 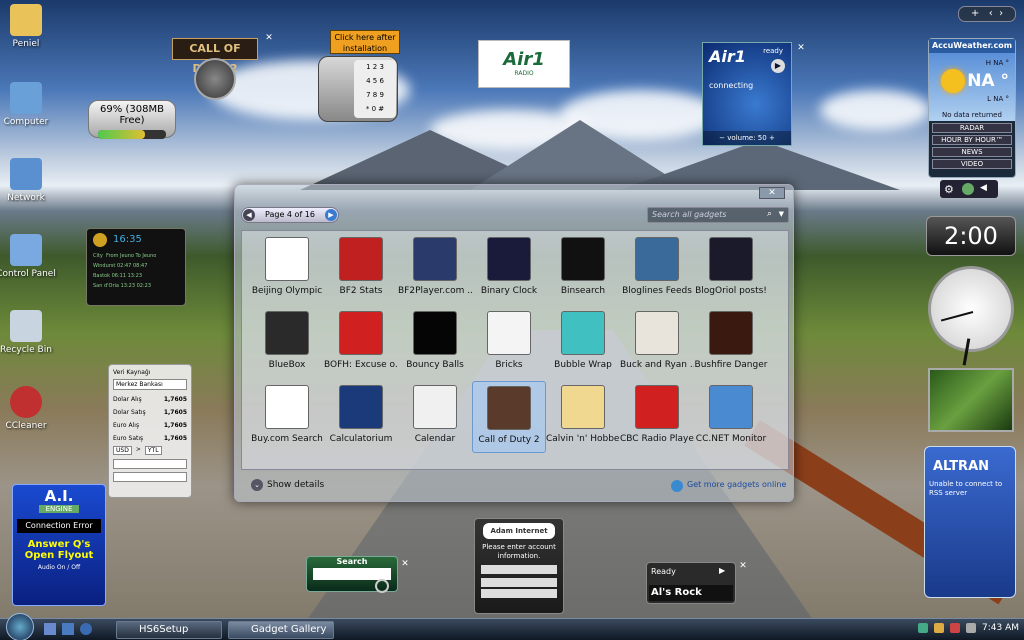 What do you see at coordinates (991, 13) in the screenshot?
I see `prev-button: ‹` at bounding box center [991, 13].